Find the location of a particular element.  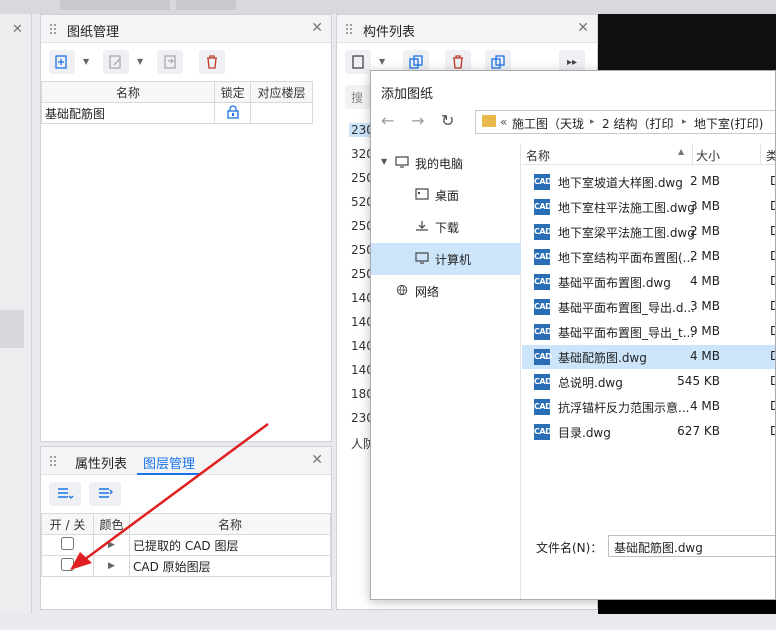

file-row: CAD基础配筋图.dwg4 MBD is located at coordinates (648, 357).